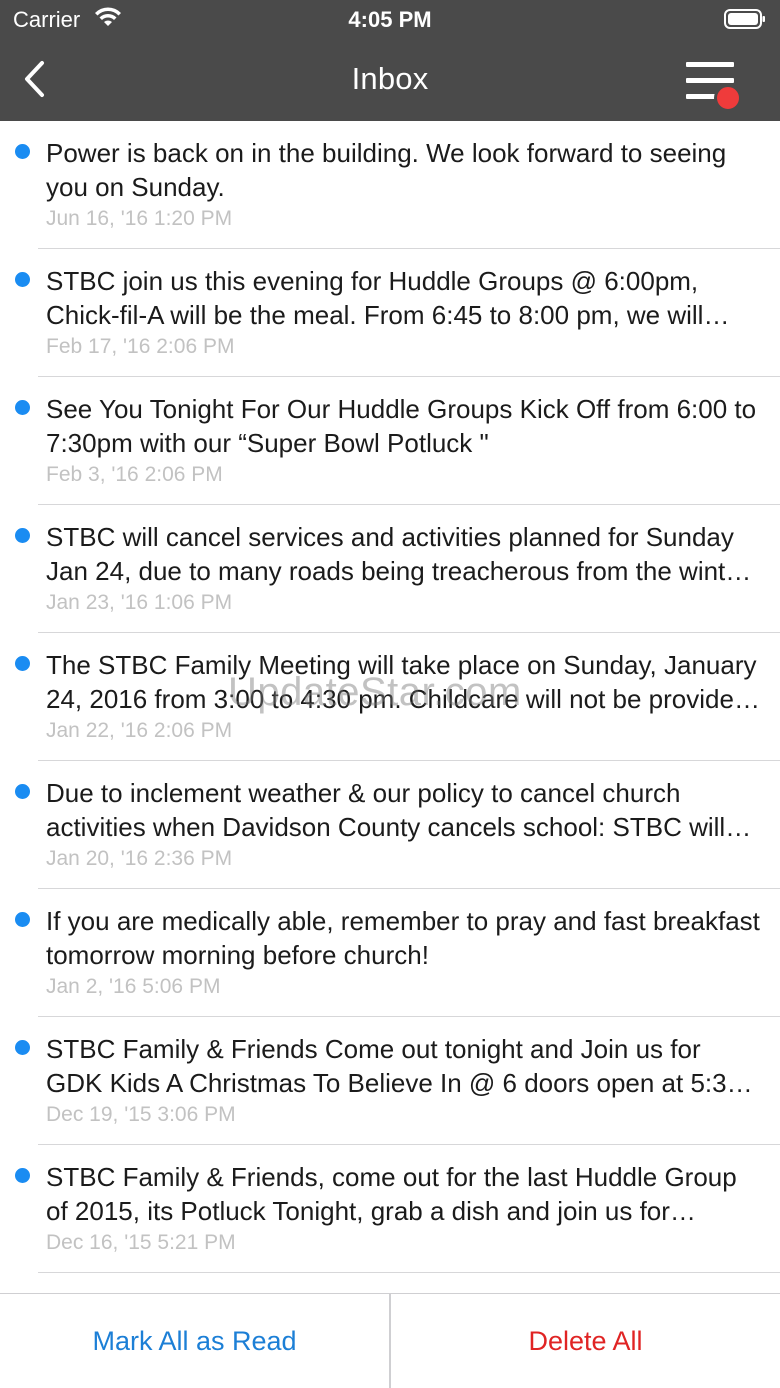  What do you see at coordinates (710, 64) in the screenshot?
I see `hamburger-menu-icon` at bounding box center [710, 64].